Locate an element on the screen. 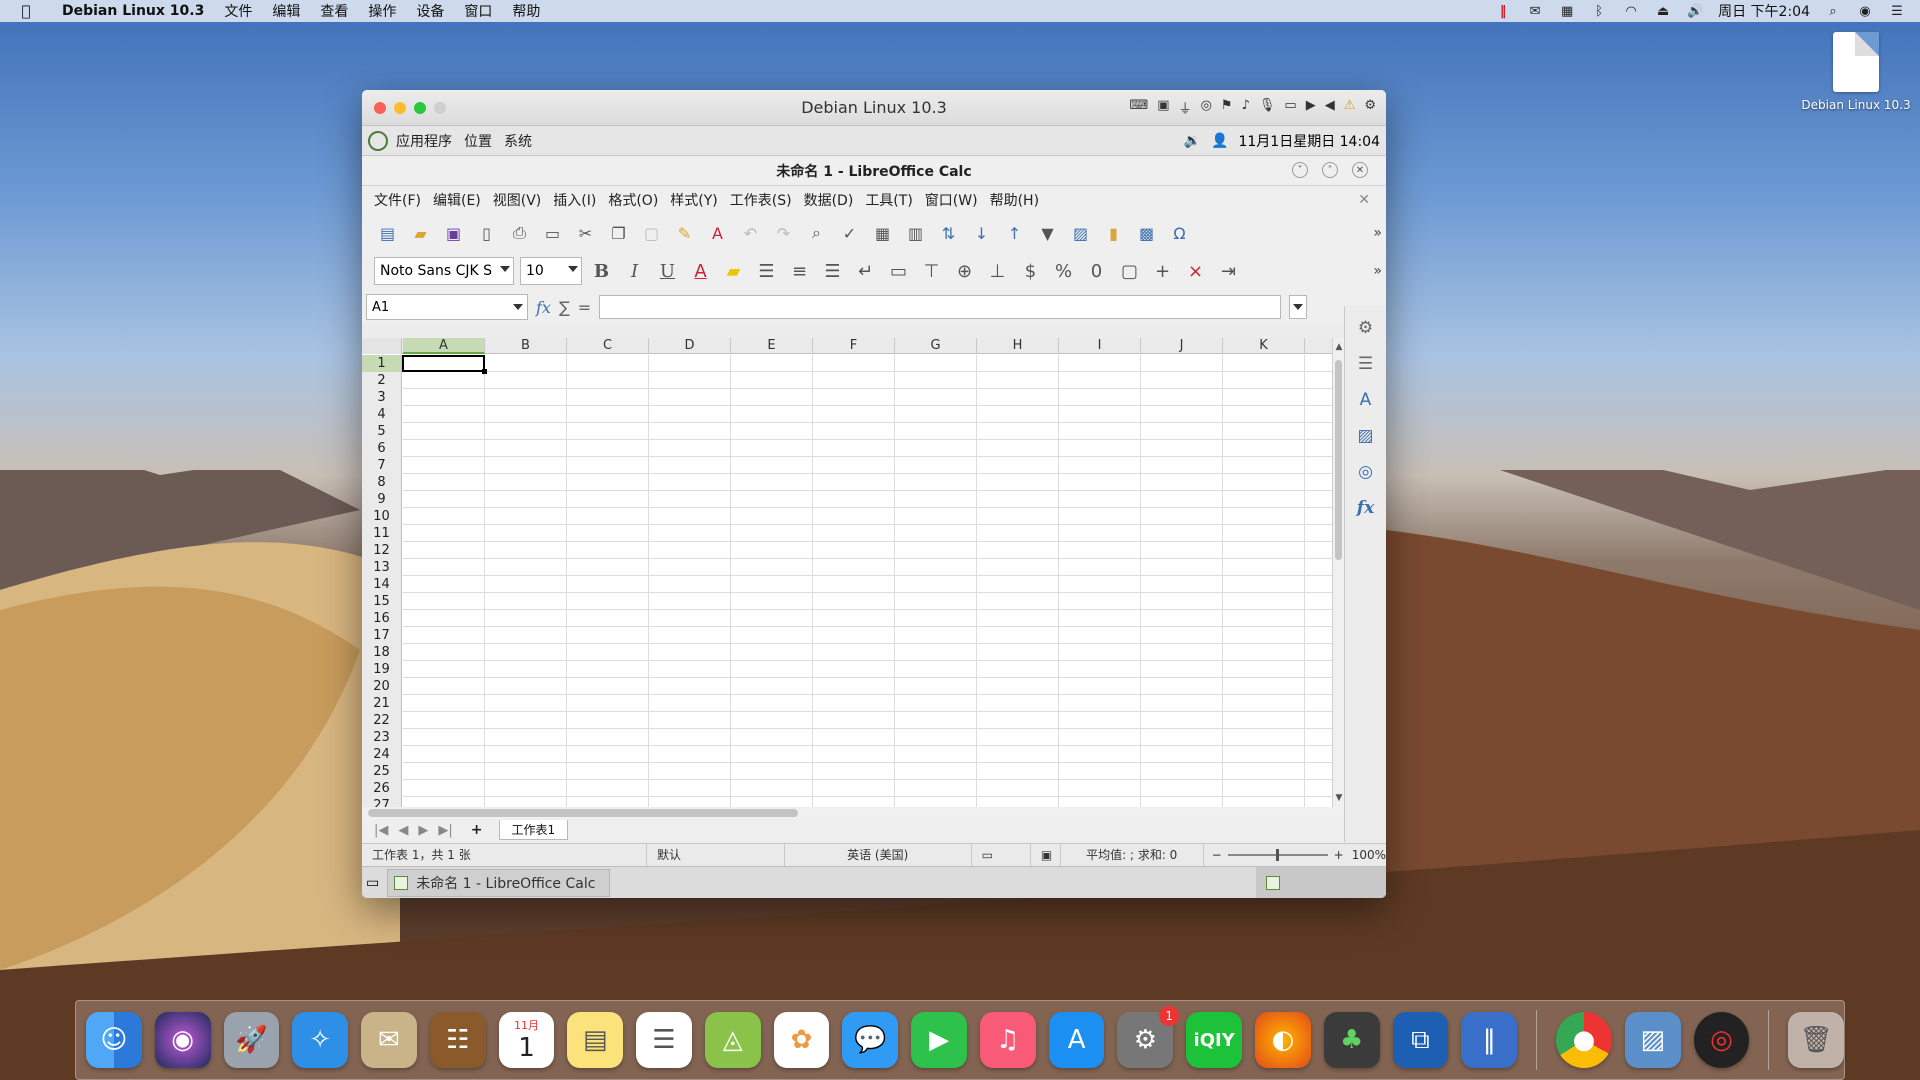  fullscreen-button is located at coordinates (440, 107).